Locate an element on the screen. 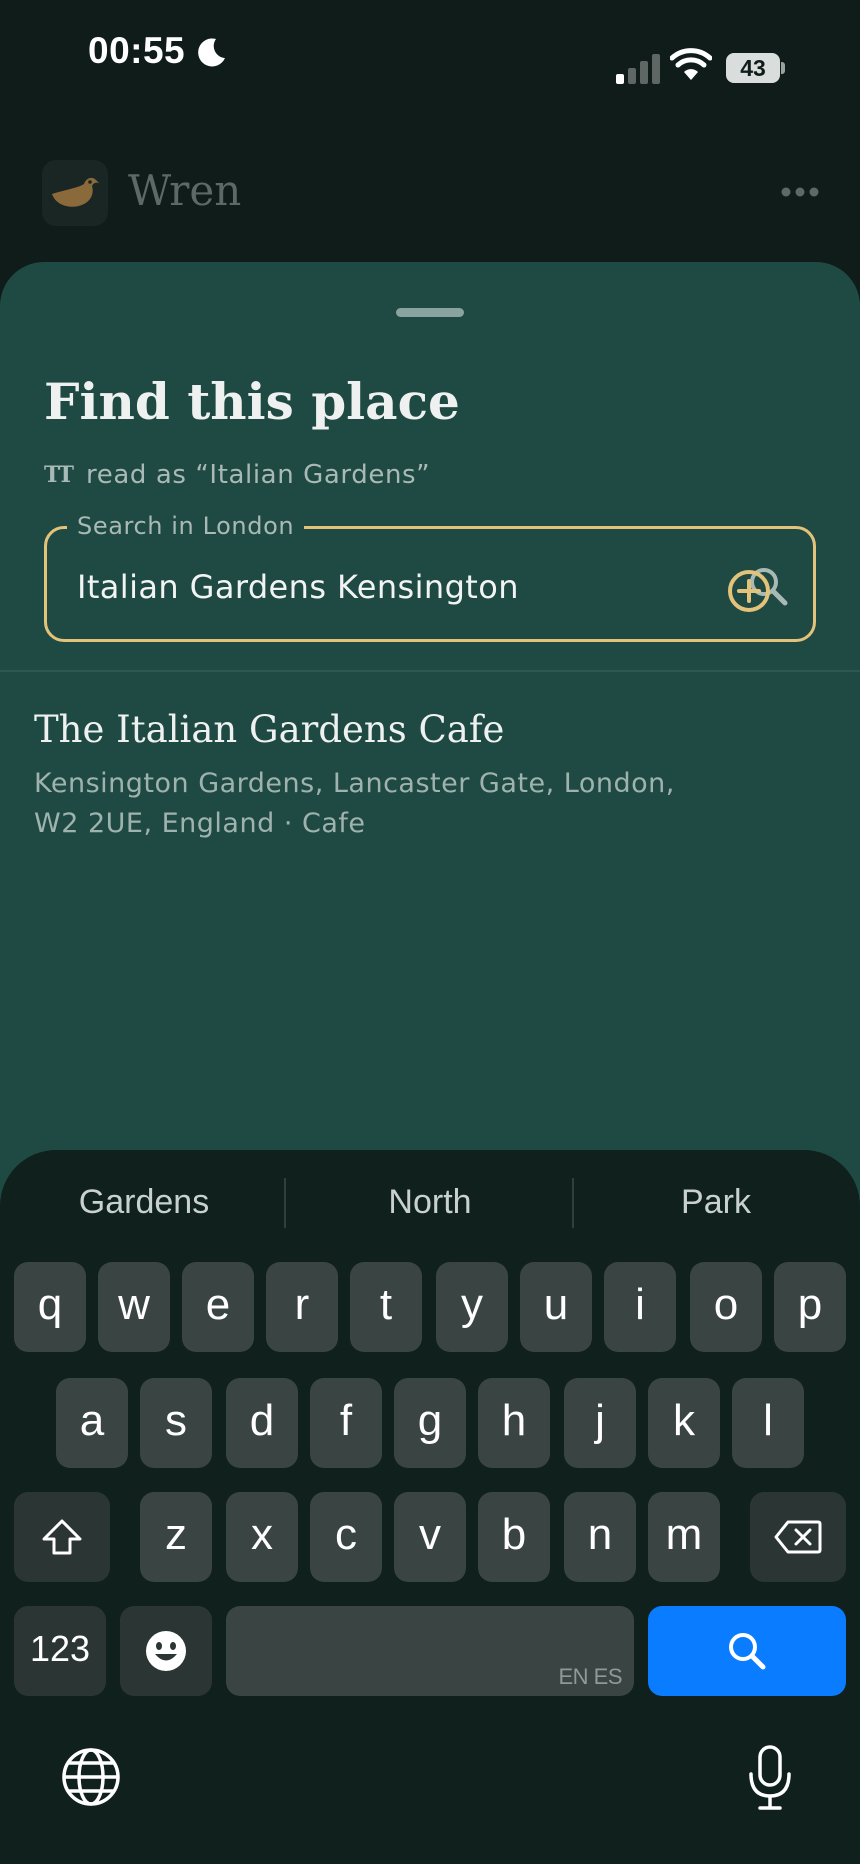 The width and height of the screenshot is (860, 1864). emoji-key is located at coordinates (166, 1651).